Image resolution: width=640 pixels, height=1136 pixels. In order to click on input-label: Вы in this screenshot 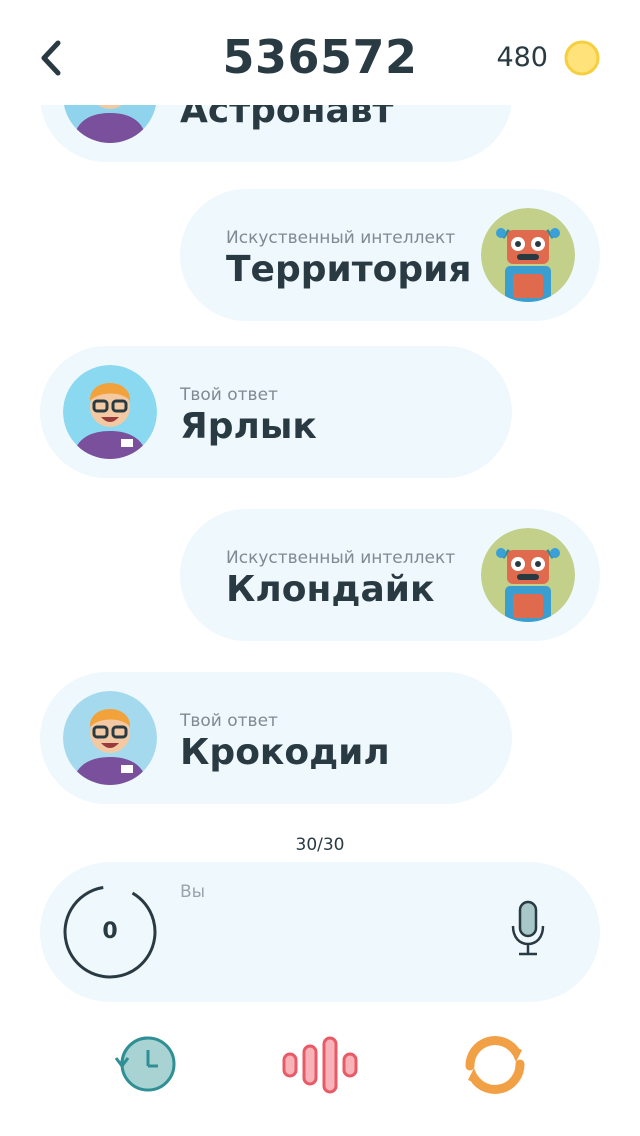, I will do `click(193, 892)`.